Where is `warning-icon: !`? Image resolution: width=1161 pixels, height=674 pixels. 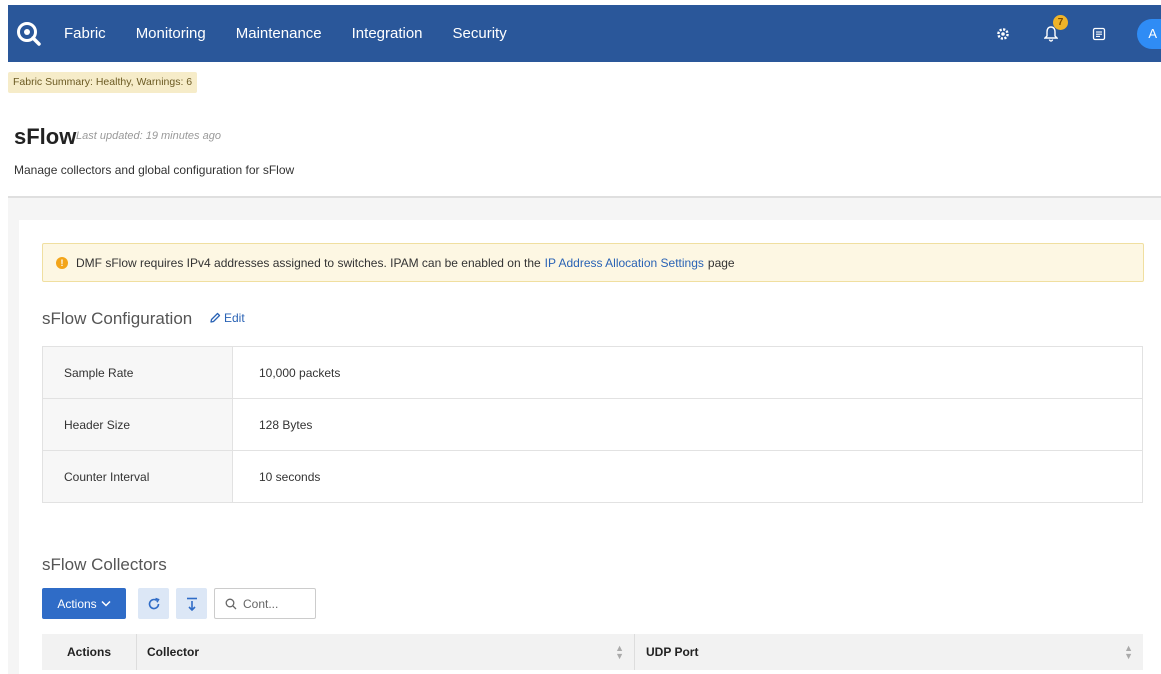
warning-icon: ! is located at coordinates (62, 262).